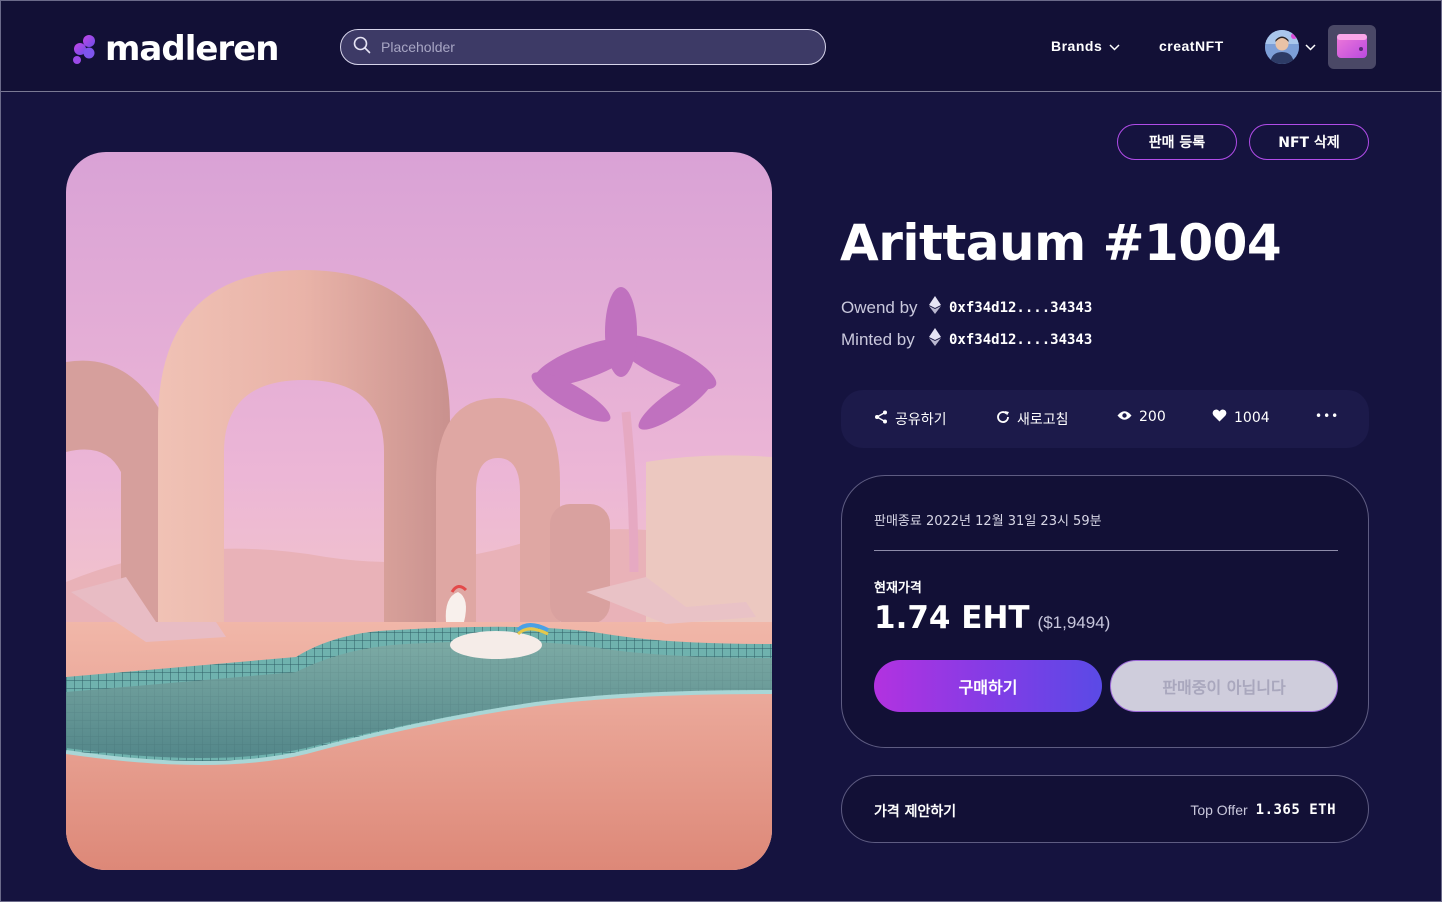 The width and height of the screenshot is (1442, 902). I want to click on refresh-label: 새로고침, so click(1043, 420).